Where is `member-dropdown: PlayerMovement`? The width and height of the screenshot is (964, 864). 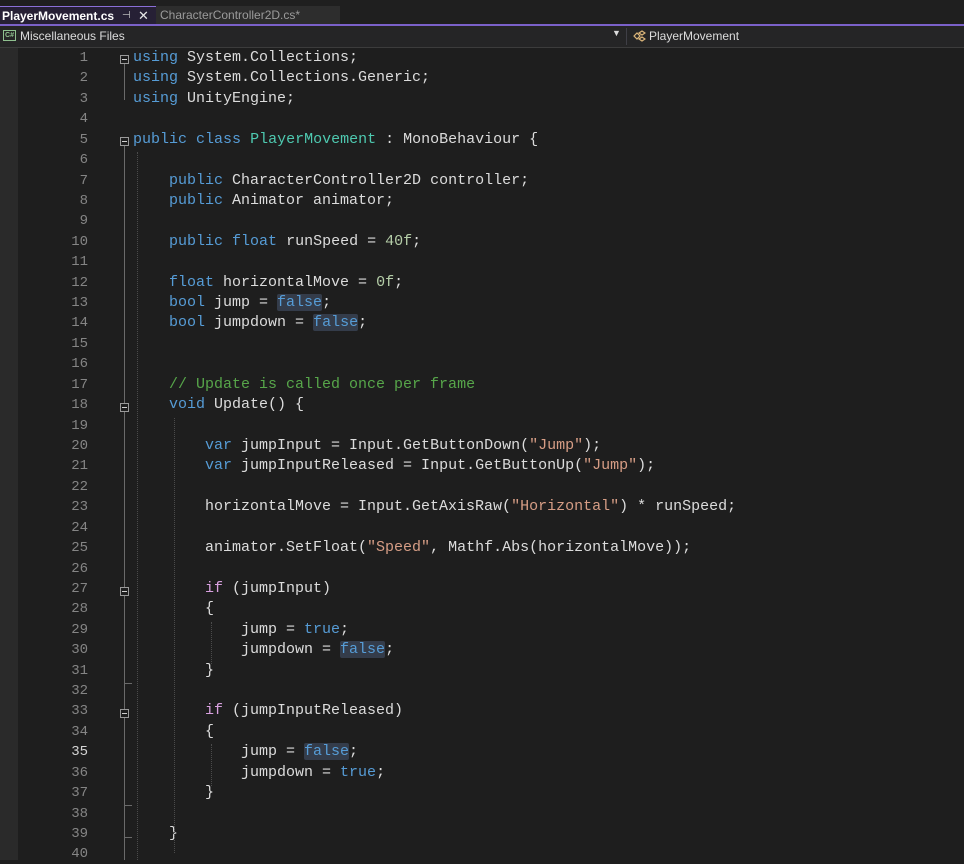 member-dropdown: PlayerMovement is located at coordinates (797, 36).